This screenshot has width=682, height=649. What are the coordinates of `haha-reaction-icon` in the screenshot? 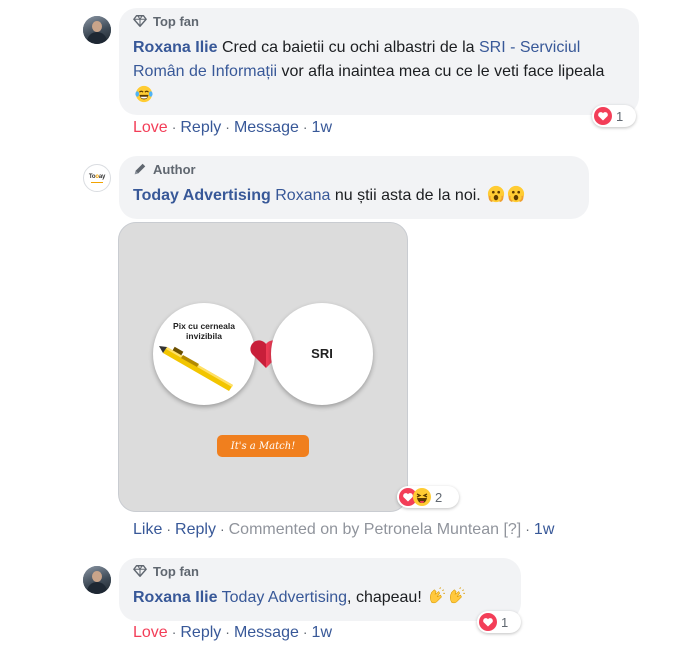 It's located at (422, 497).